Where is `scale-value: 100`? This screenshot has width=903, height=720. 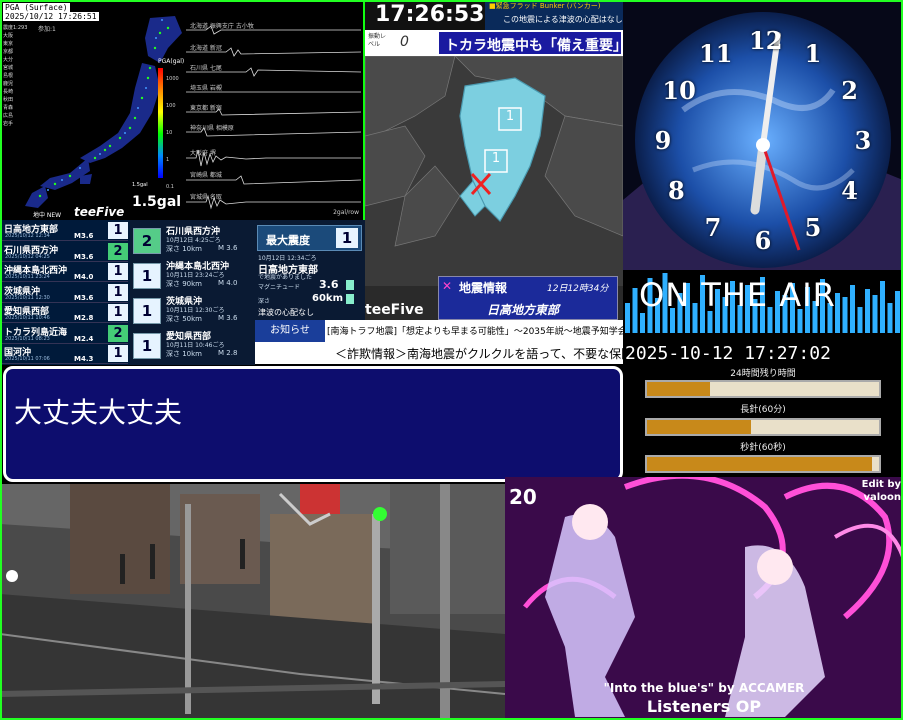 scale-value: 100 is located at coordinates (171, 106).